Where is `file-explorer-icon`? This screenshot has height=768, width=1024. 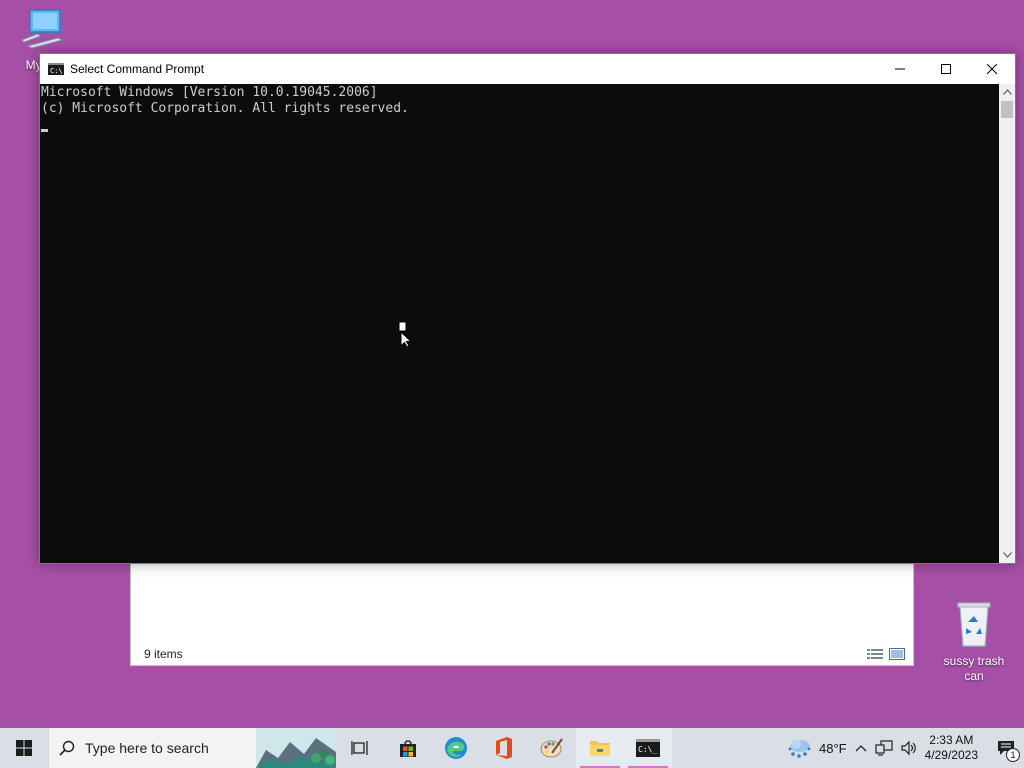
file-explorer-icon is located at coordinates (600, 748).